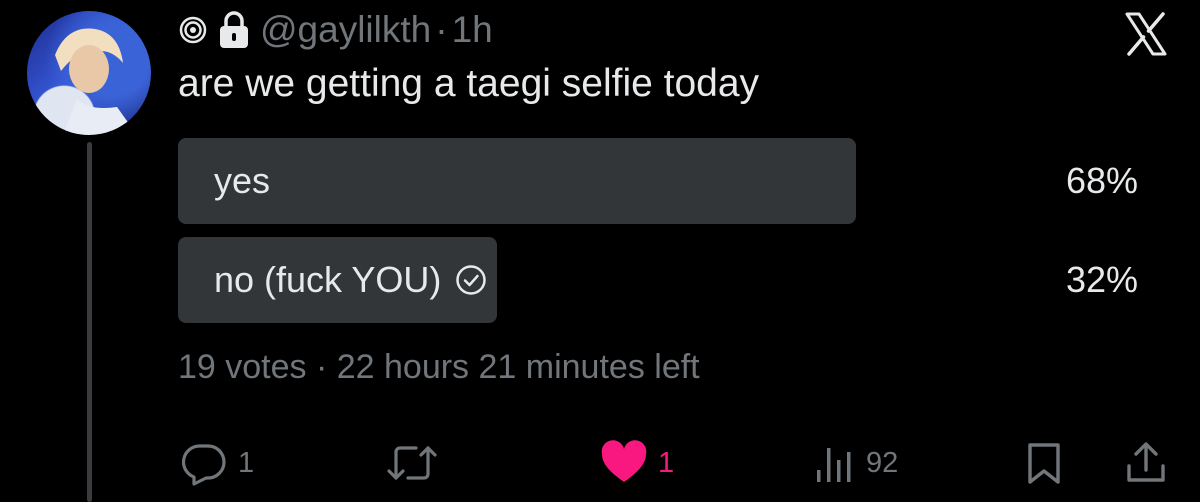 The width and height of the screenshot is (1200, 502). What do you see at coordinates (439, 367) in the screenshot?
I see `poll-meta: 19 votes · 22 hours 21 minutes left` at bounding box center [439, 367].